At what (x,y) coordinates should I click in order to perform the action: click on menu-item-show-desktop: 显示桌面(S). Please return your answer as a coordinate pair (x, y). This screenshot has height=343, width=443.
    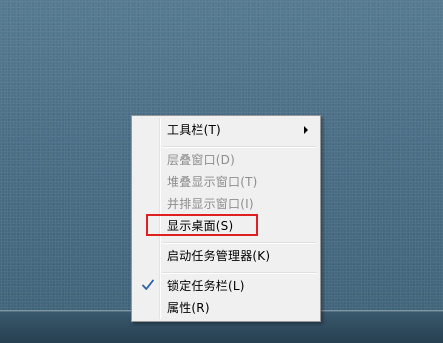
    Looking at the image, I should click on (226, 226).